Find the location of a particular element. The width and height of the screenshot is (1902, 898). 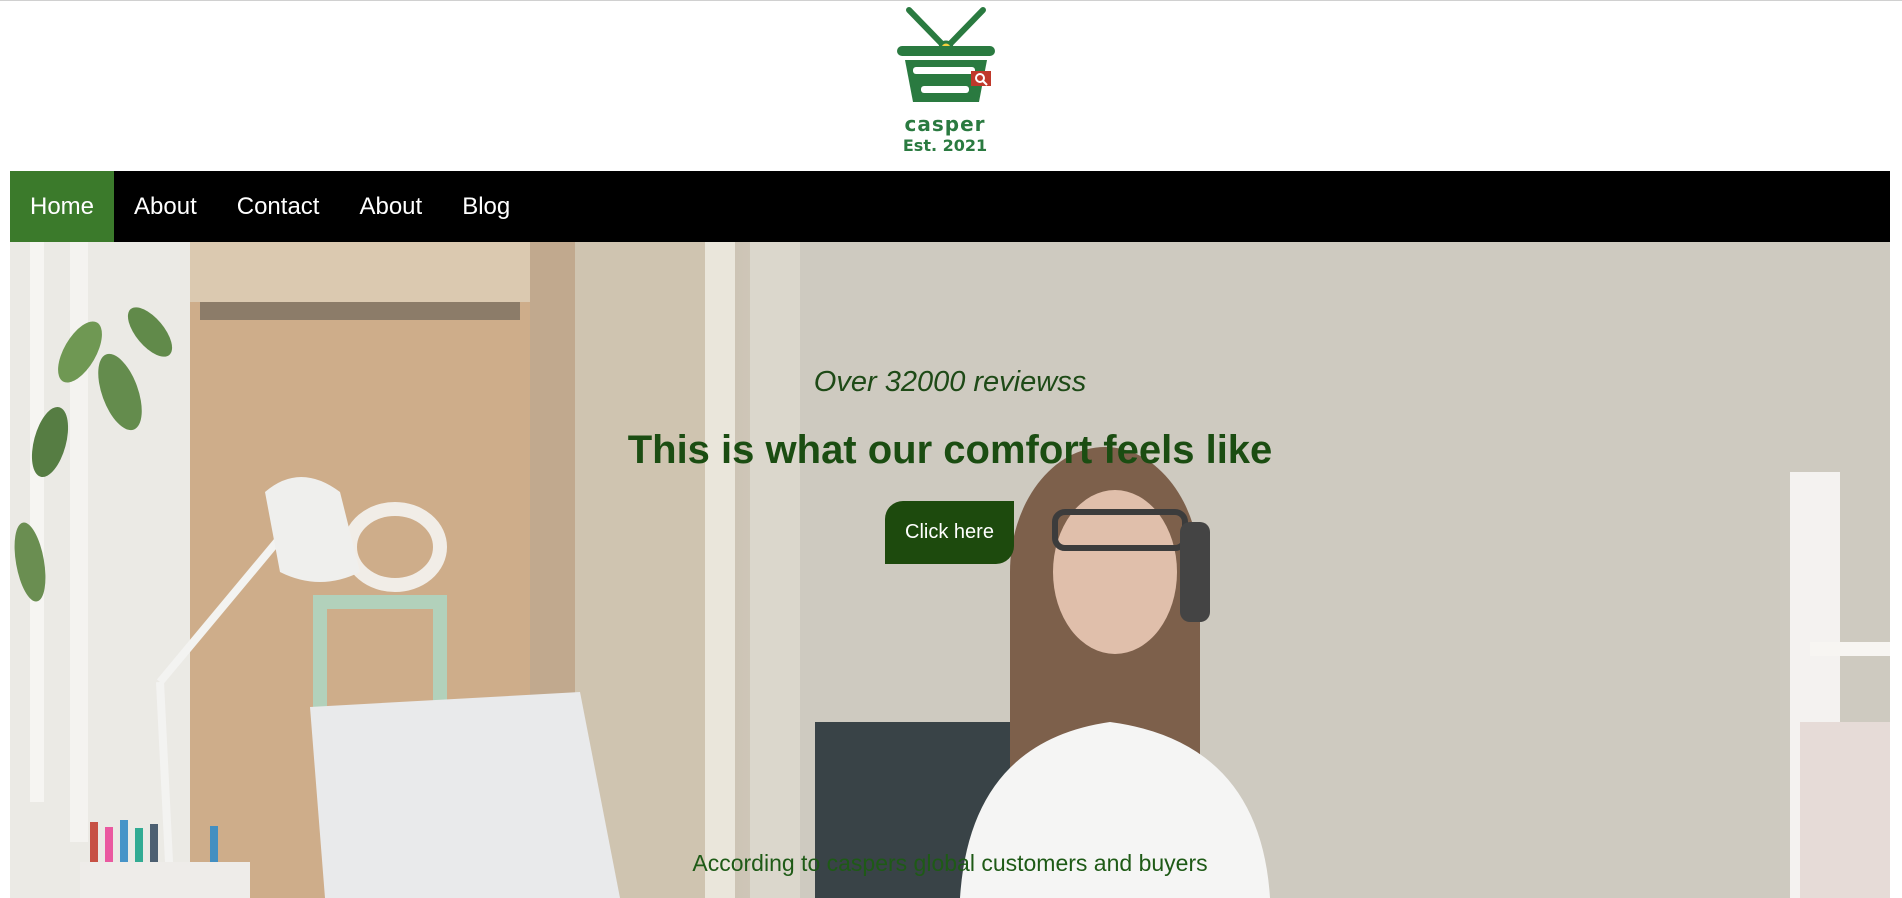

brand-name: casper is located at coordinates (945, 124).